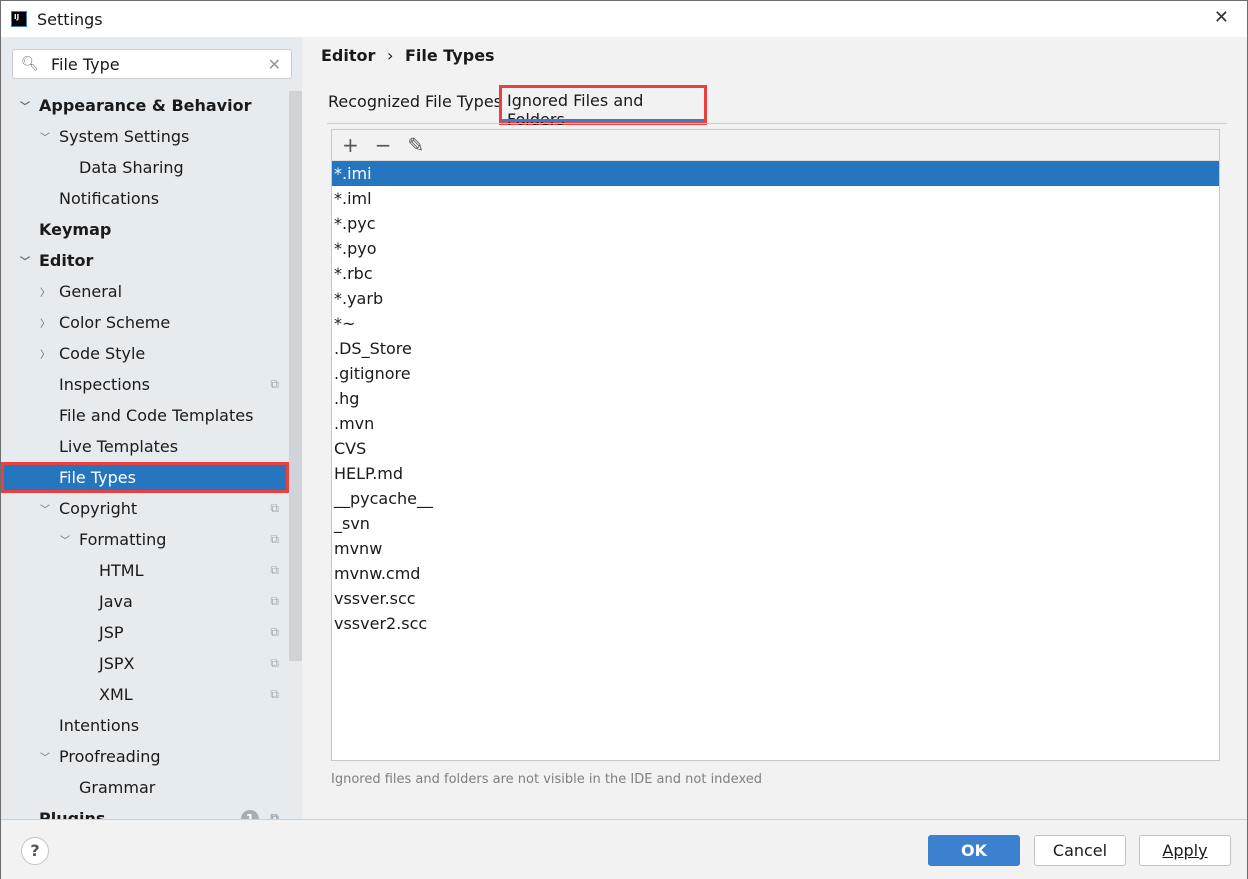  I want to click on sidebar-item-html: HTML ⧉, so click(145, 570).